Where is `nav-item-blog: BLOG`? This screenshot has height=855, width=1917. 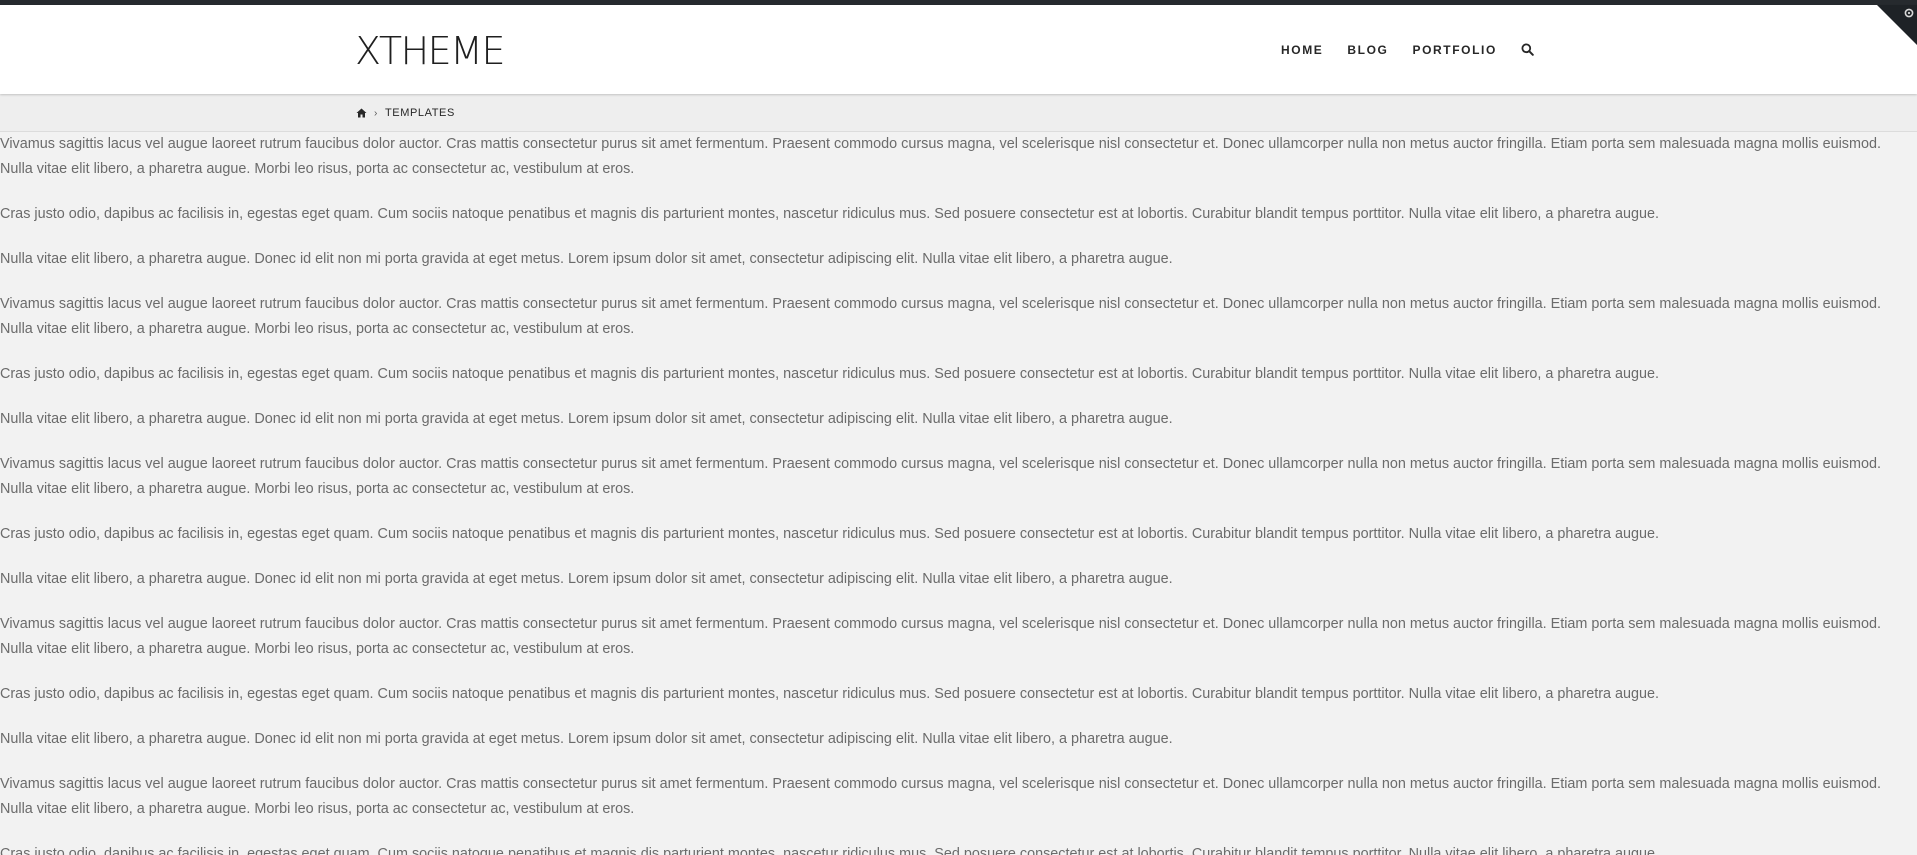
nav-item-blog: BLOG is located at coordinates (1367, 50).